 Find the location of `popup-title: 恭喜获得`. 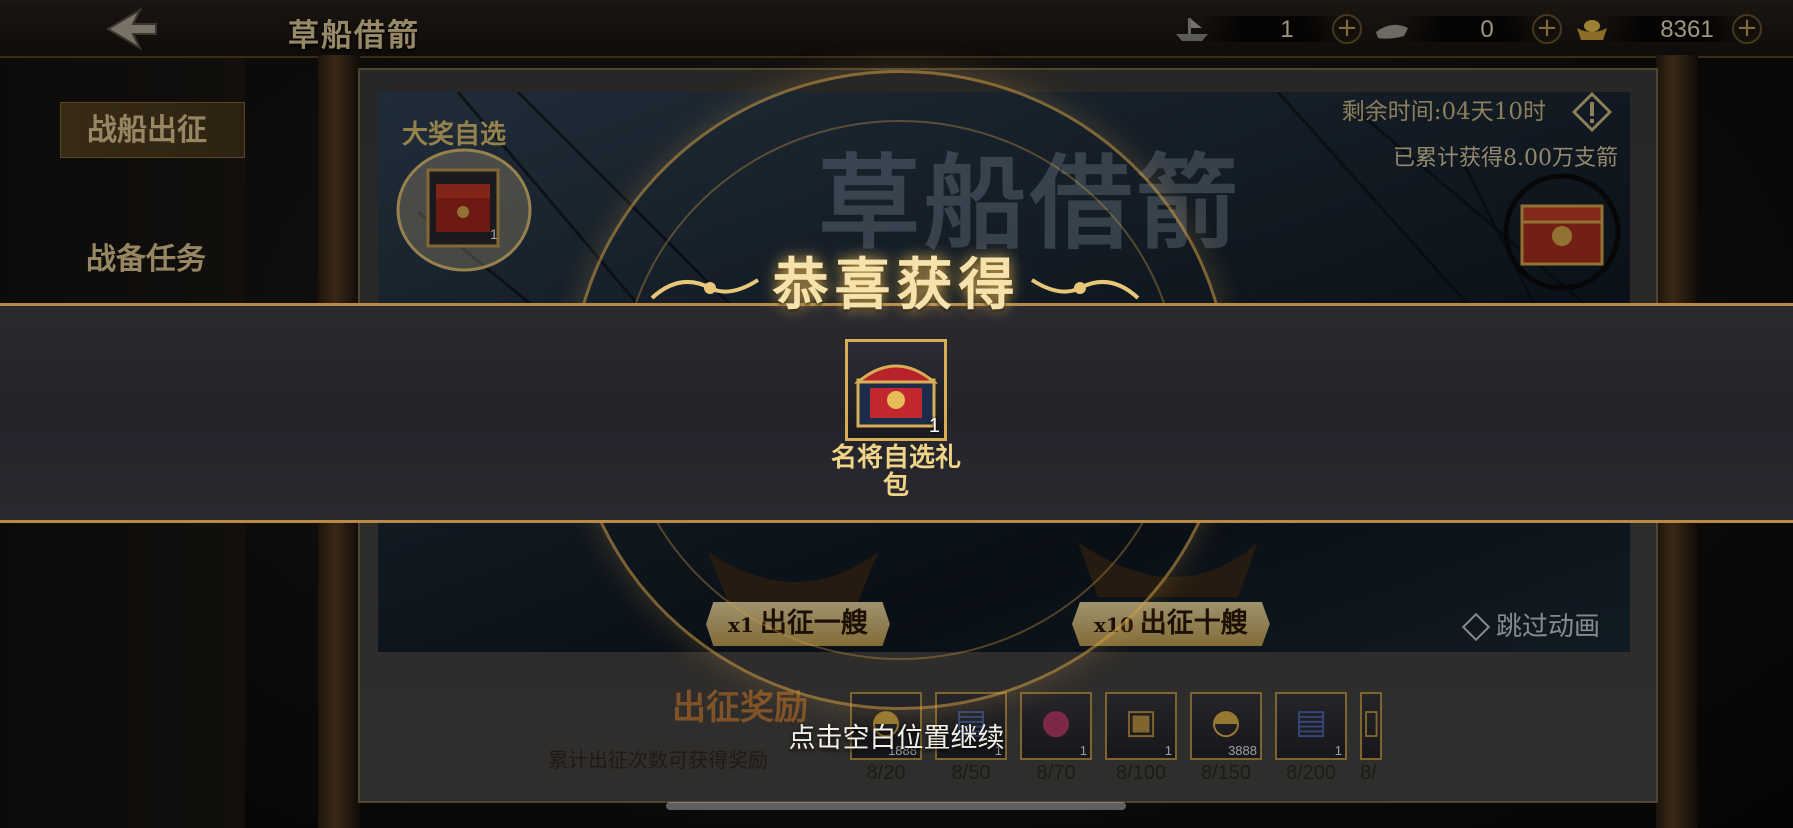

popup-title: 恭喜获得 is located at coordinates (896, 285).